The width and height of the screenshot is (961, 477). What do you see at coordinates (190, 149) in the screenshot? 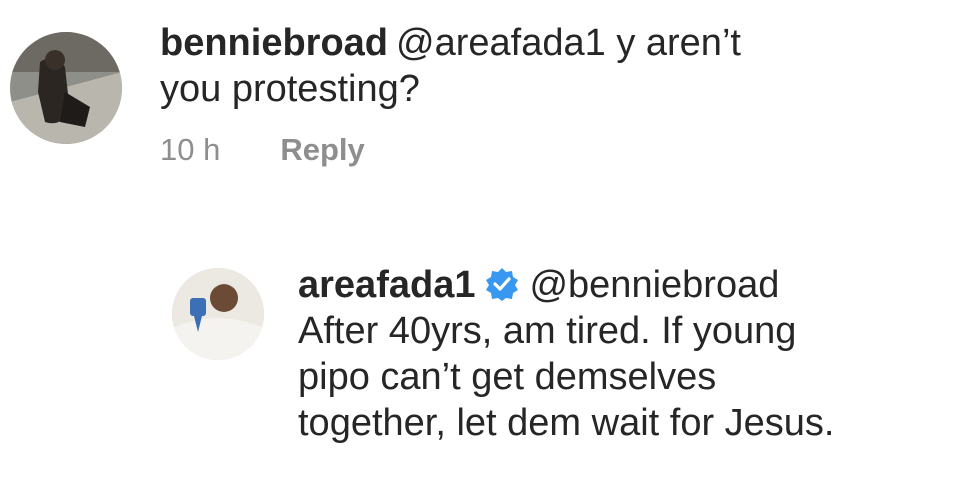
I see `comment-timestamp: 10 h` at bounding box center [190, 149].